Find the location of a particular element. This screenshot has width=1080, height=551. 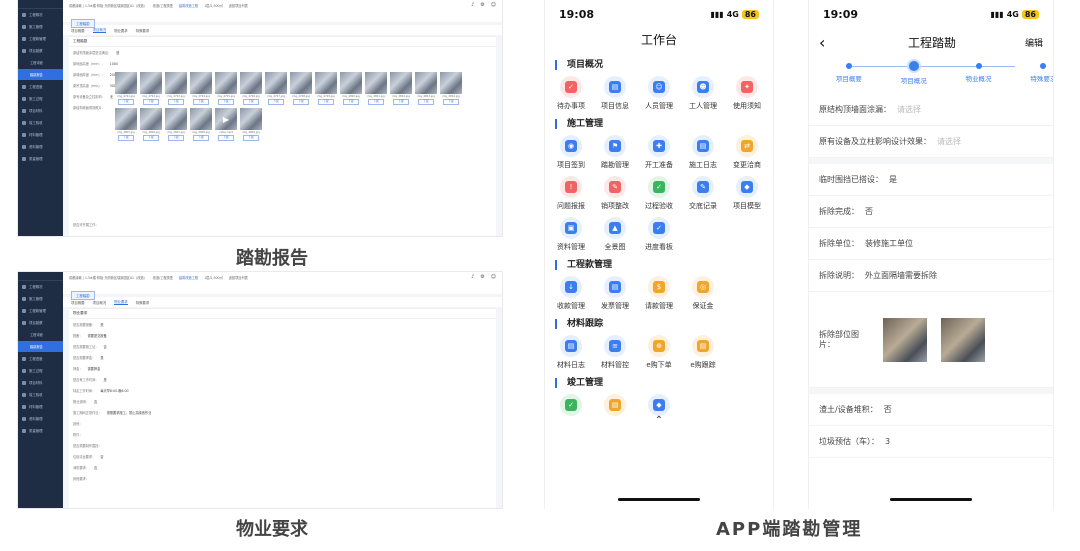

user-icon: ☺ is located at coordinates (493, 277).